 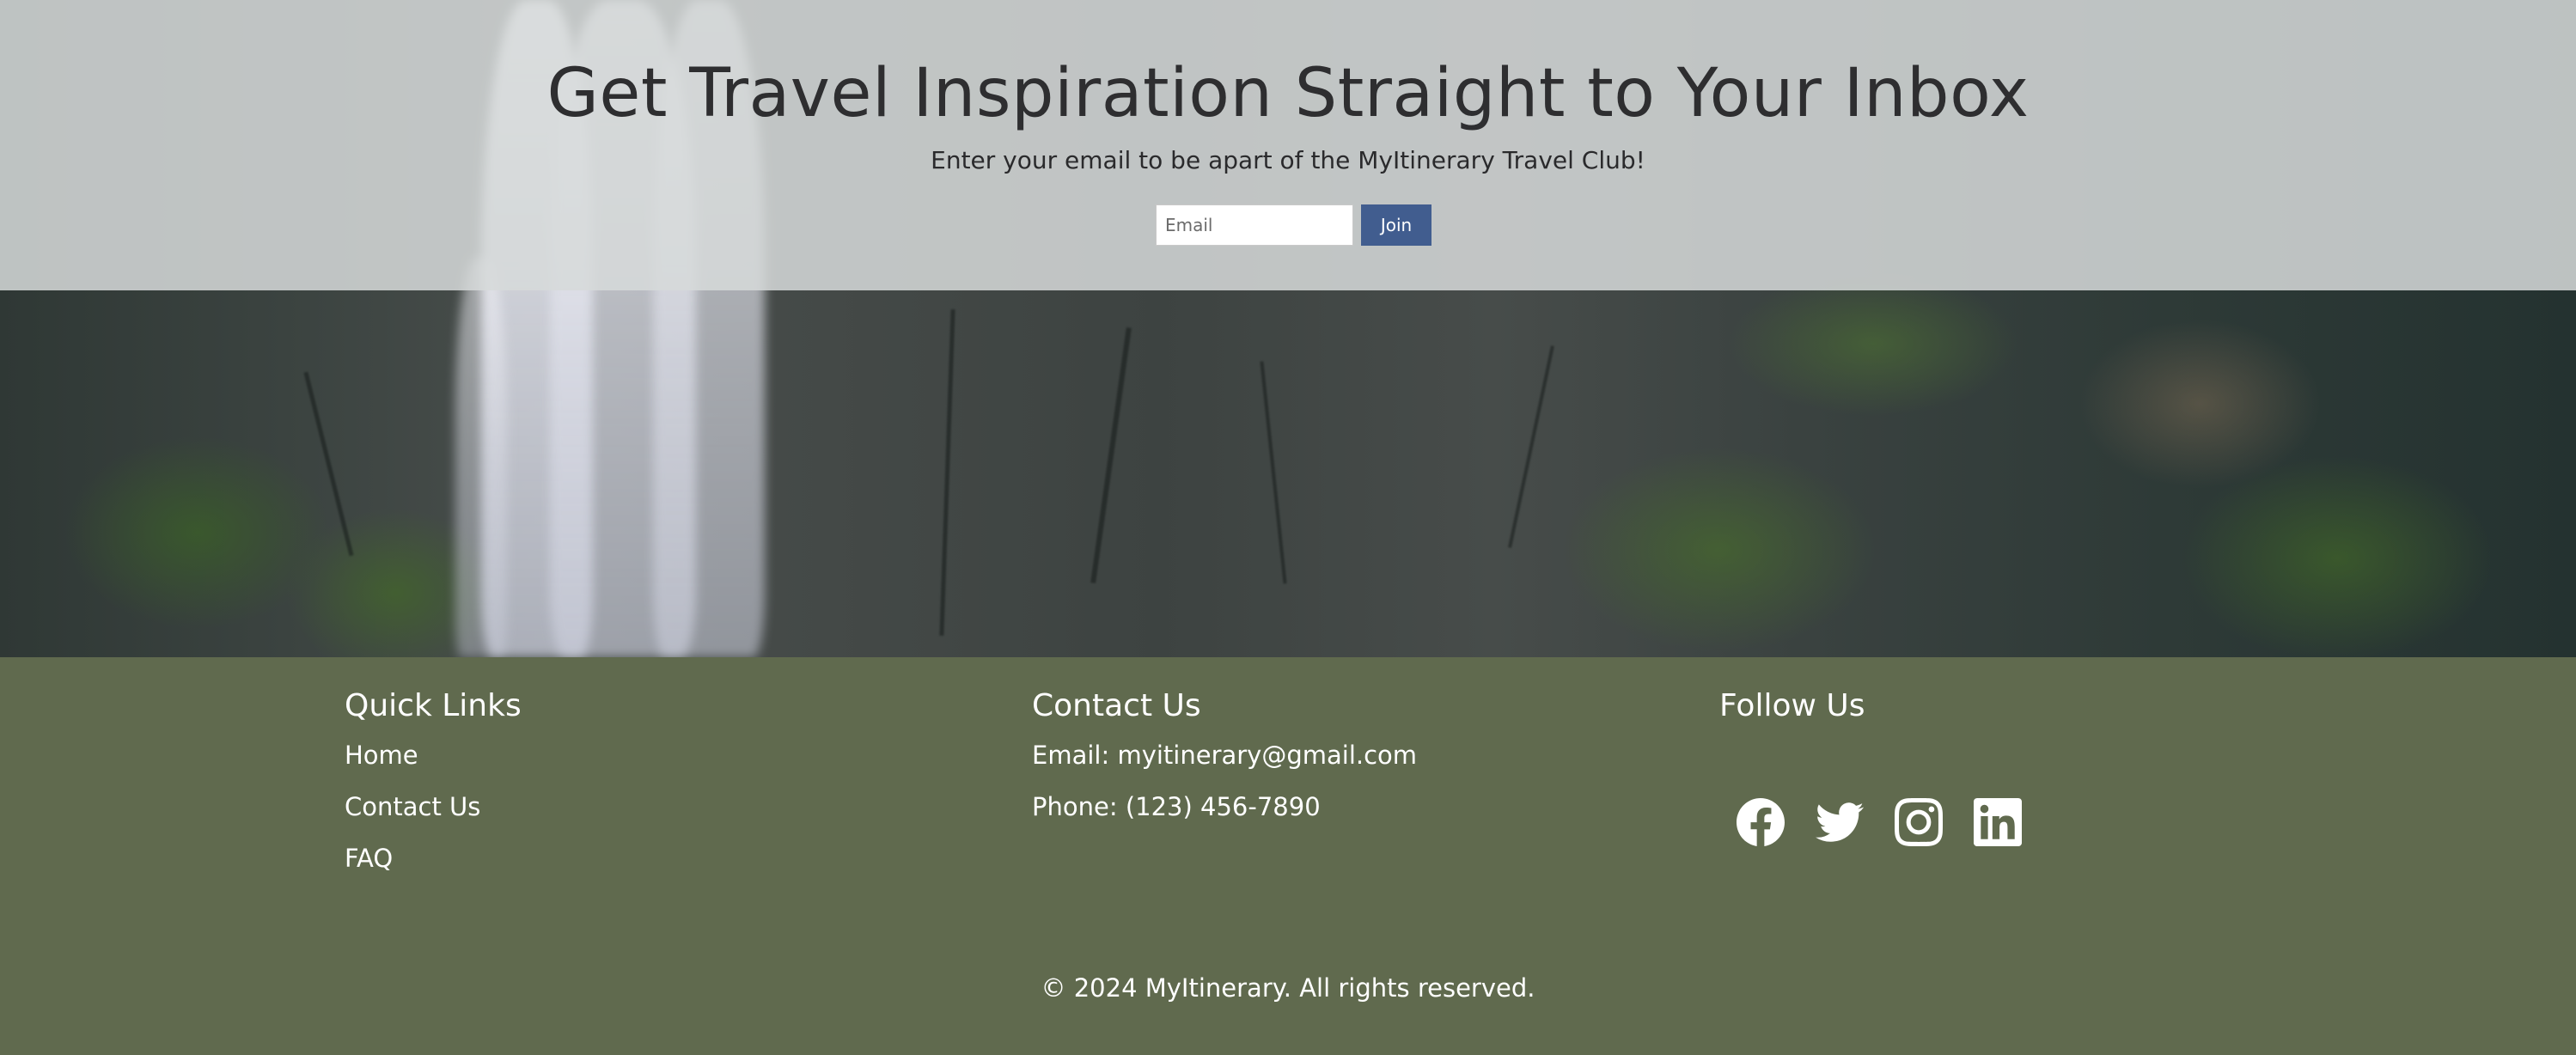 I want to click on home-link: Home, so click(x=381, y=755).